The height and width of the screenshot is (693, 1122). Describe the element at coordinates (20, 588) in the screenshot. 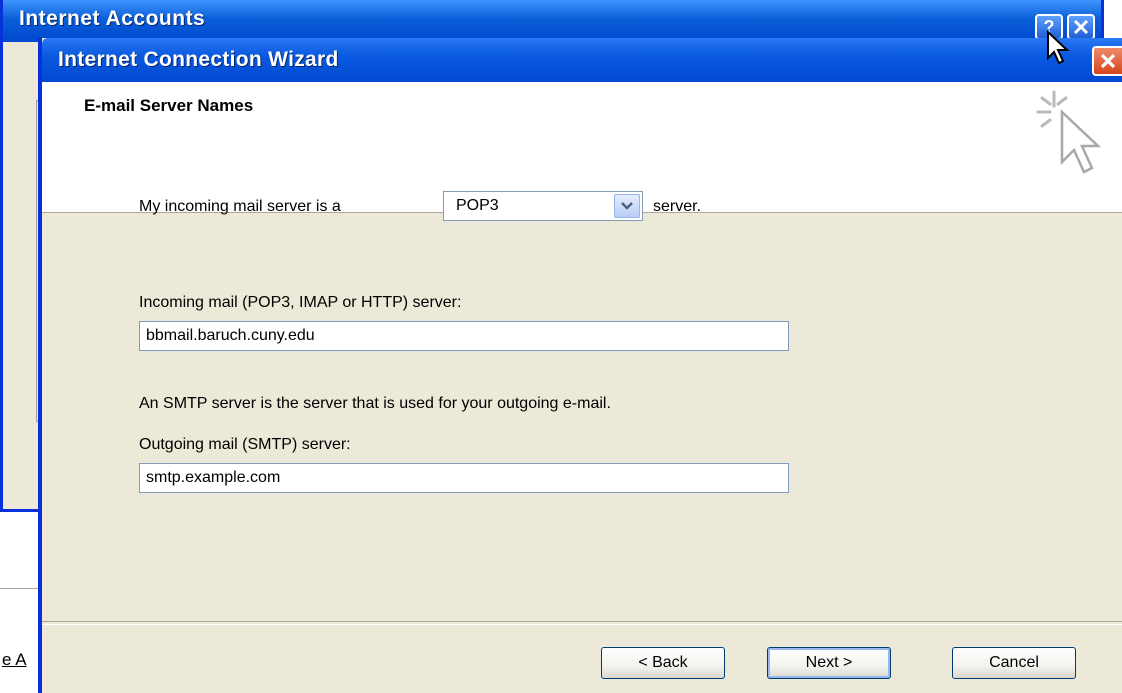

I see `background-divider` at that location.